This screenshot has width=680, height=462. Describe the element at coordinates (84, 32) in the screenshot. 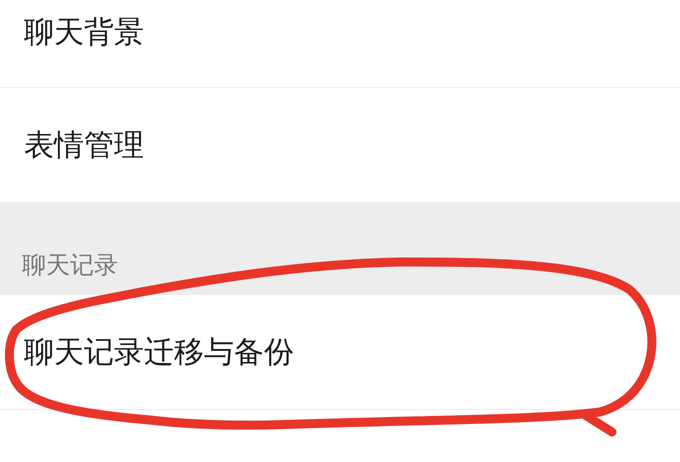

I see `settings-item: 聊天背景` at that location.